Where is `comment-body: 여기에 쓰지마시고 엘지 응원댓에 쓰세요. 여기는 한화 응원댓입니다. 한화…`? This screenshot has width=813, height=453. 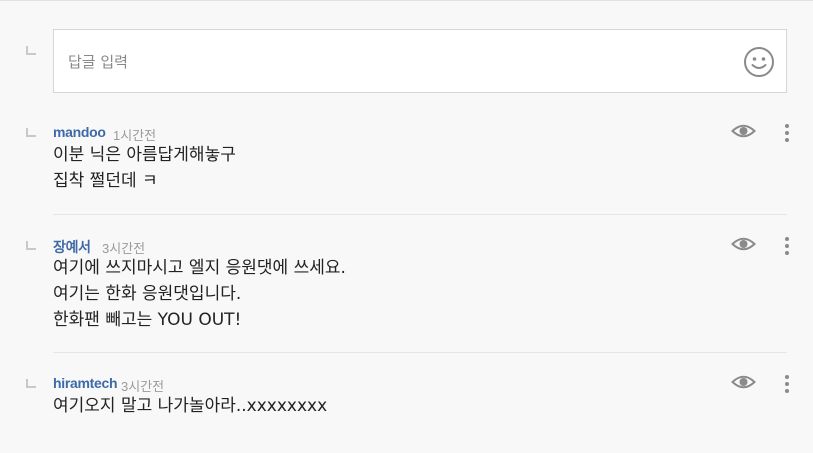
comment-body: 여기에 쓰지마시고 엘지 응원댓에 쓰세요. 여기는 한화 응원댓입니다. 한화… is located at coordinates (199, 294).